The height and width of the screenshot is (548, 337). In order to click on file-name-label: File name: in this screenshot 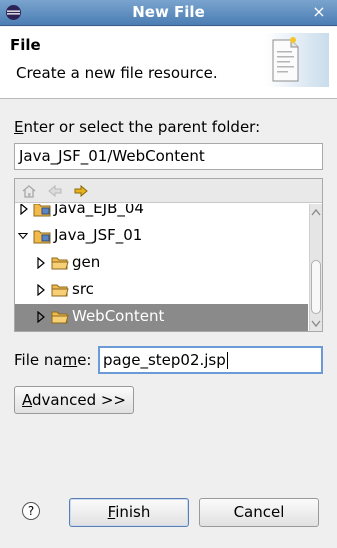, I will do `click(53, 360)`.